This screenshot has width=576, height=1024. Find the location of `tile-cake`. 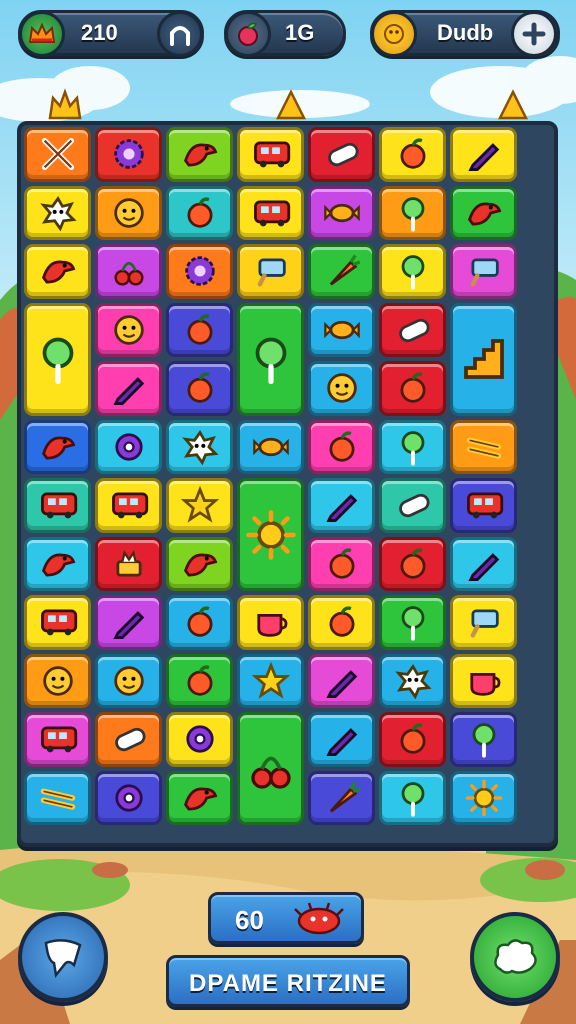

tile-cake is located at coordinates (128, 563).